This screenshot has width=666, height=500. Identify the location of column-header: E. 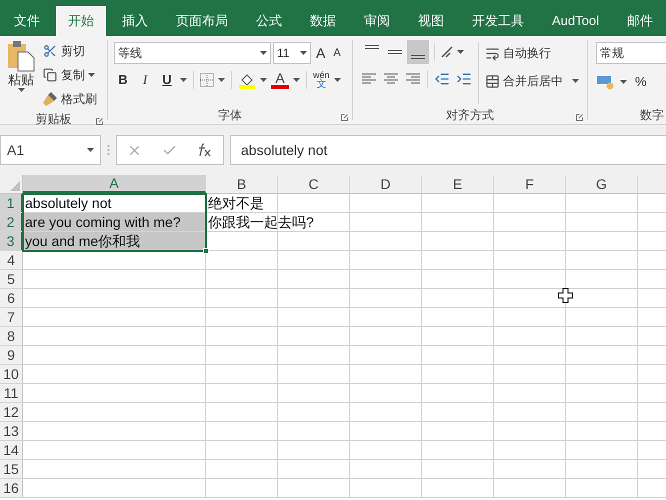
(458, 184).